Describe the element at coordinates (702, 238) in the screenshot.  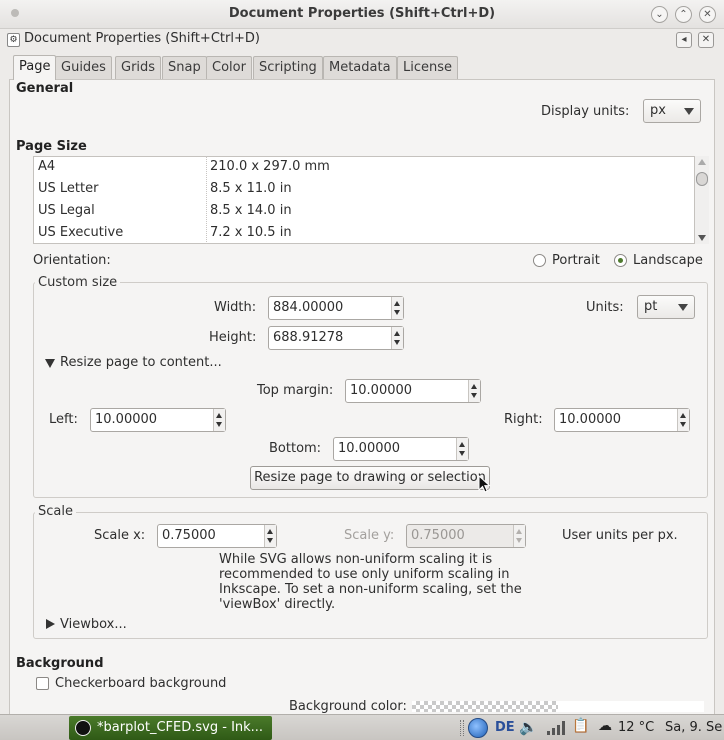
I see `scroll-down-icon` at that location.